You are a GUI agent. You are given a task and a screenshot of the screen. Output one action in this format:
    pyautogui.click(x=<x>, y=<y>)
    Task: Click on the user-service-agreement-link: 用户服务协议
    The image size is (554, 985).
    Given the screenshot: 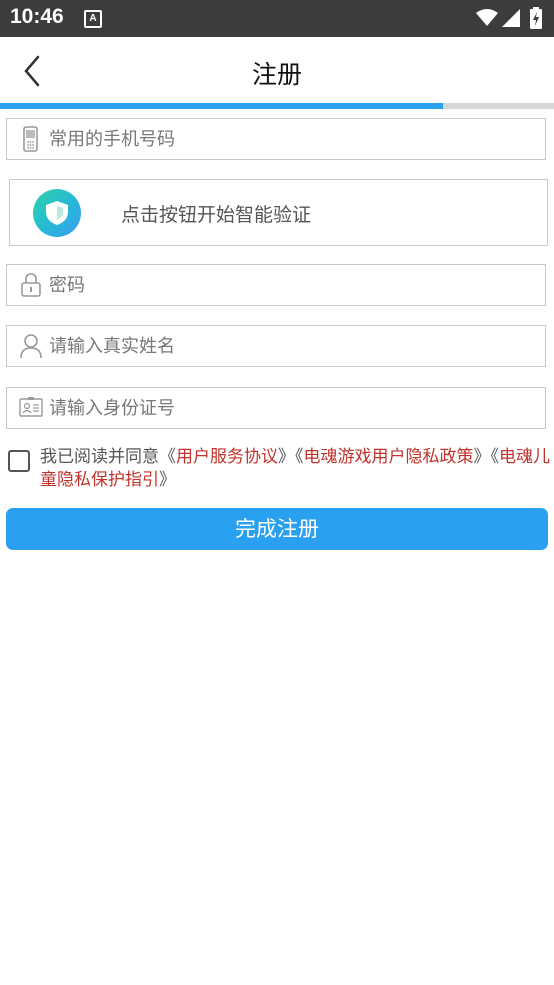 What is the action you would take?
    pyautogui.click(x=227, y=457)
    